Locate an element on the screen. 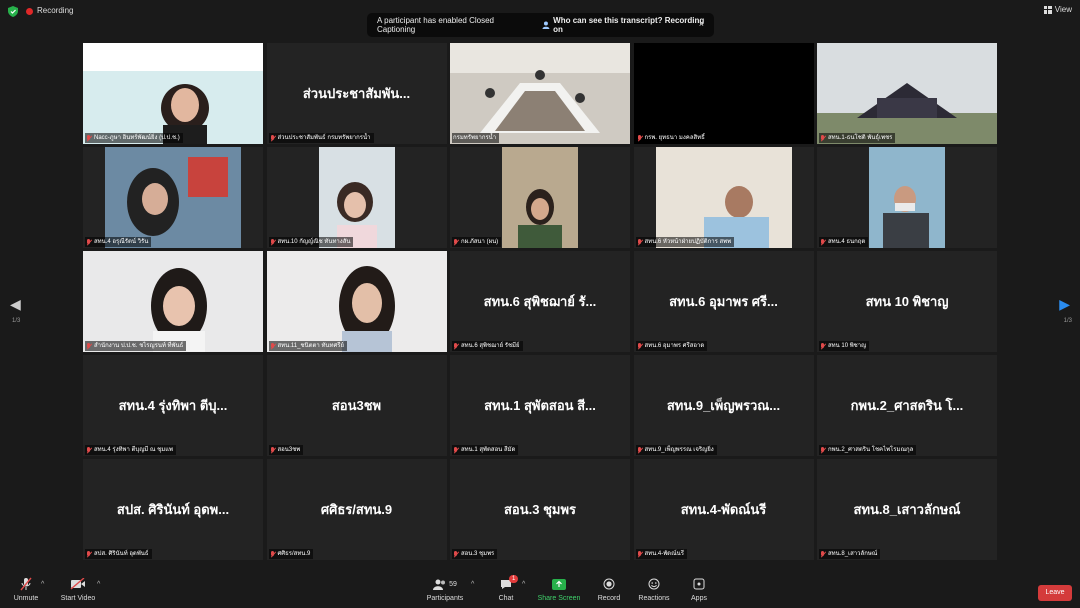 The height and width of the screenshot is (608, 1080). participant-name-label: สทน.6 อุมาพร ศรีสอาด is located at coordinates (671, 346).